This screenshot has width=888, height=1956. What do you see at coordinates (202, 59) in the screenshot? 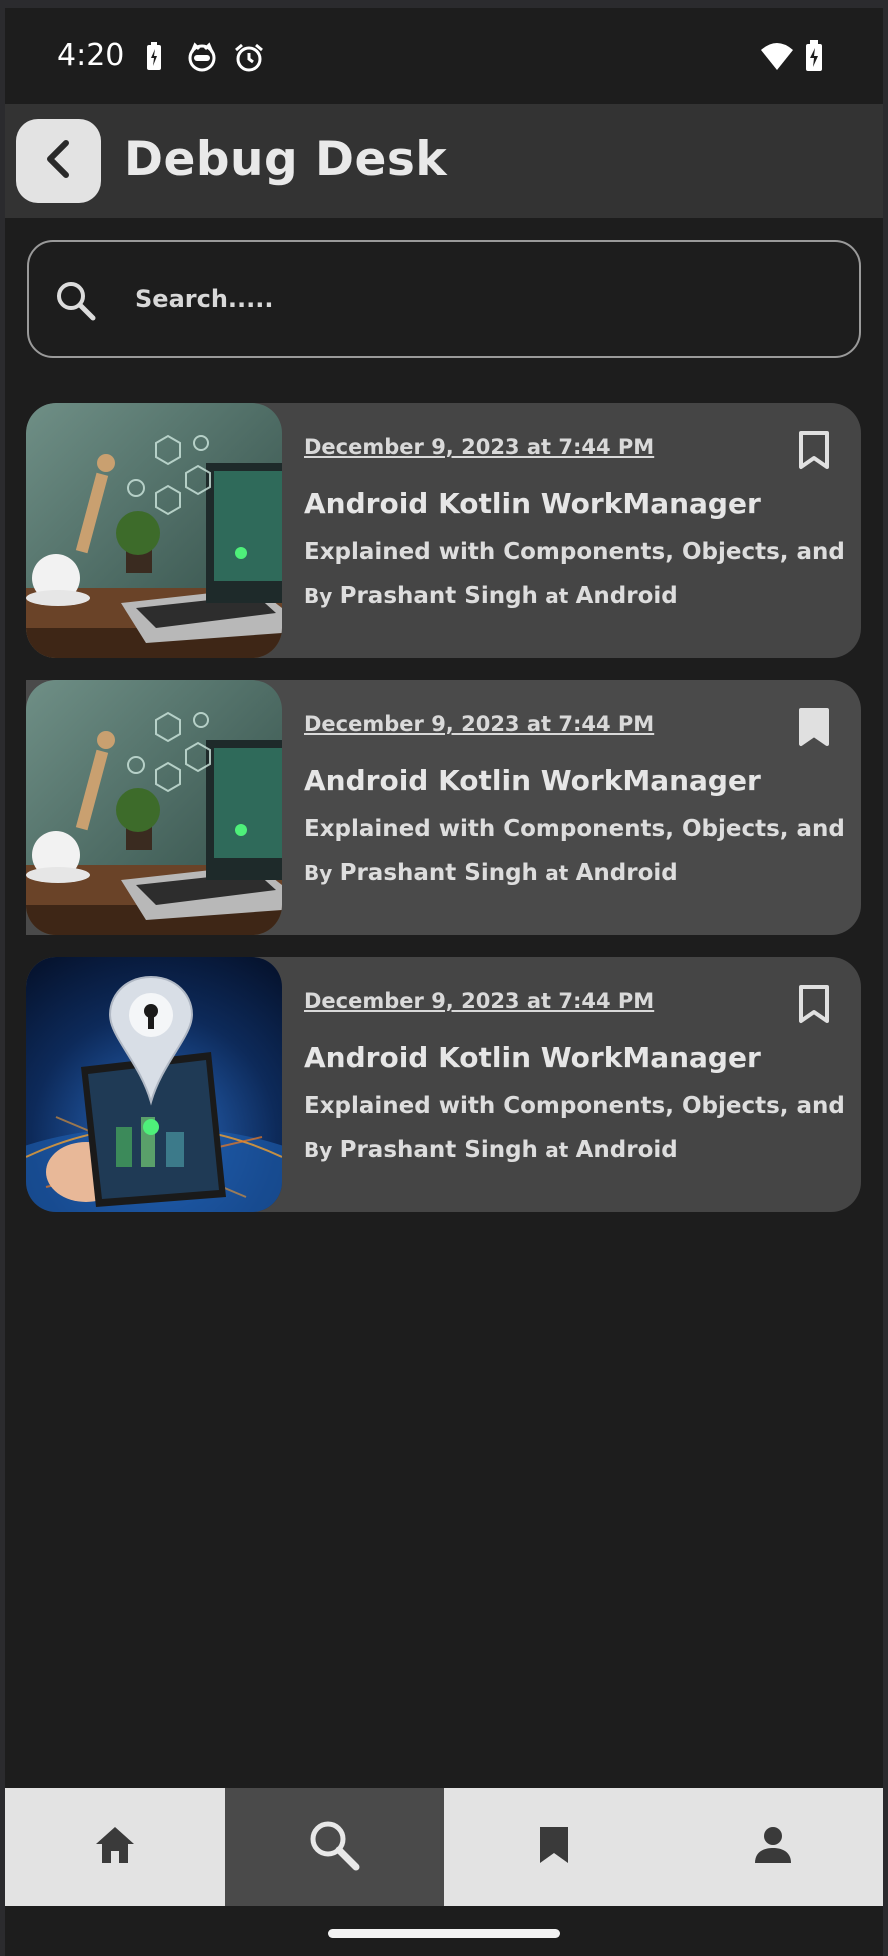
I see `cat-face-icon` at bounding box center [202, 59].